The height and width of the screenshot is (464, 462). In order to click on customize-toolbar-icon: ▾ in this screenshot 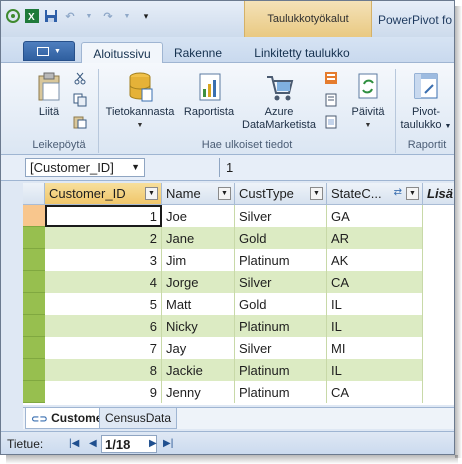, I will do `click(146, 16)`.